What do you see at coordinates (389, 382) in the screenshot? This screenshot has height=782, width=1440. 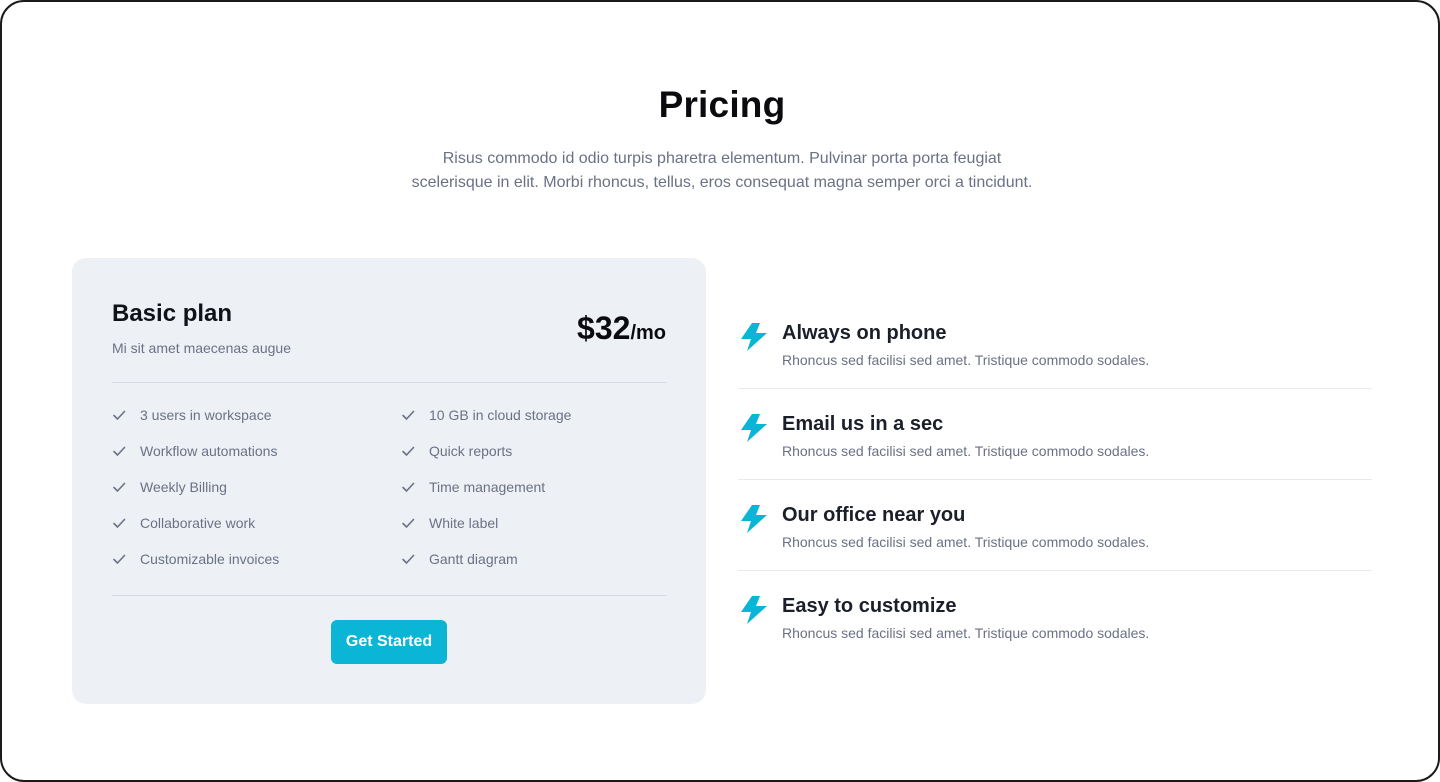 I see `card-divider-top` at bounding box center [389, 382].